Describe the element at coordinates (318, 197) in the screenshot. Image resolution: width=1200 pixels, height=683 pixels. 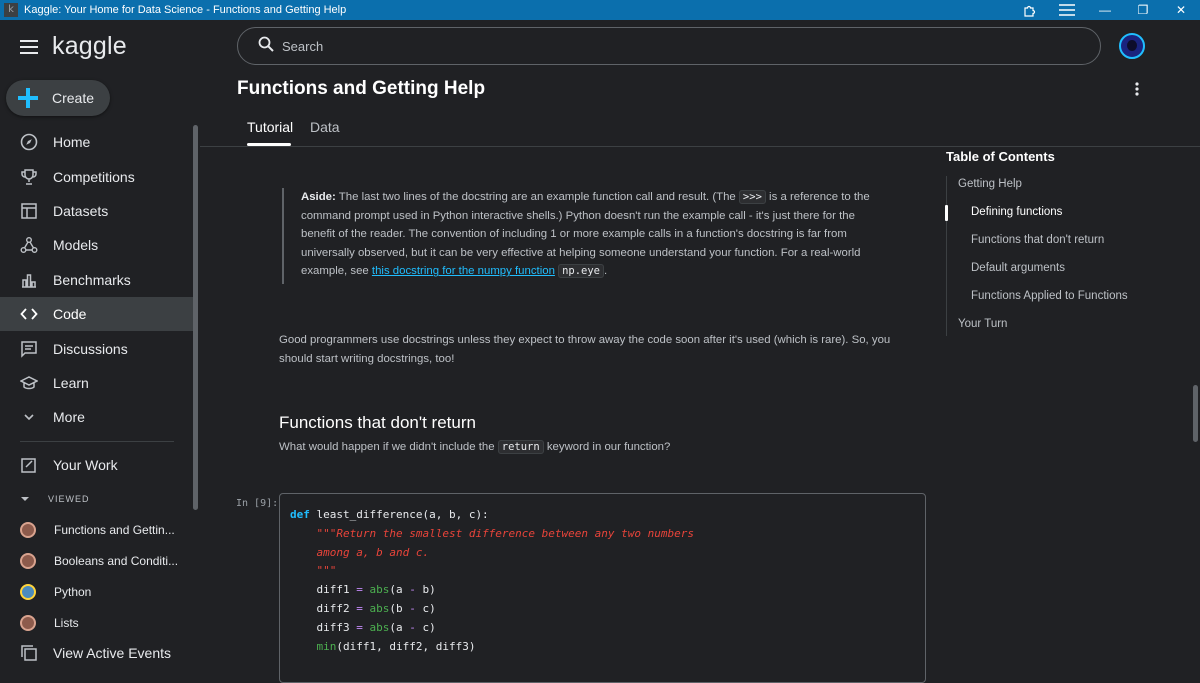
I see `aside-bold: Aside:` at that location.